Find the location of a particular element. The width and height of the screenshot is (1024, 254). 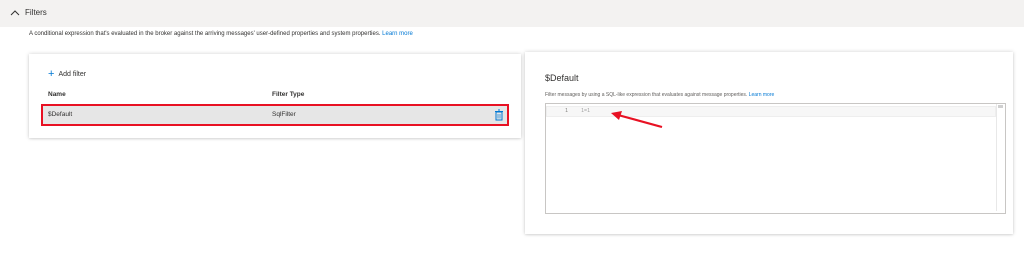

detail-learn-more-link: Learn more is located at coordinates (762, 95).